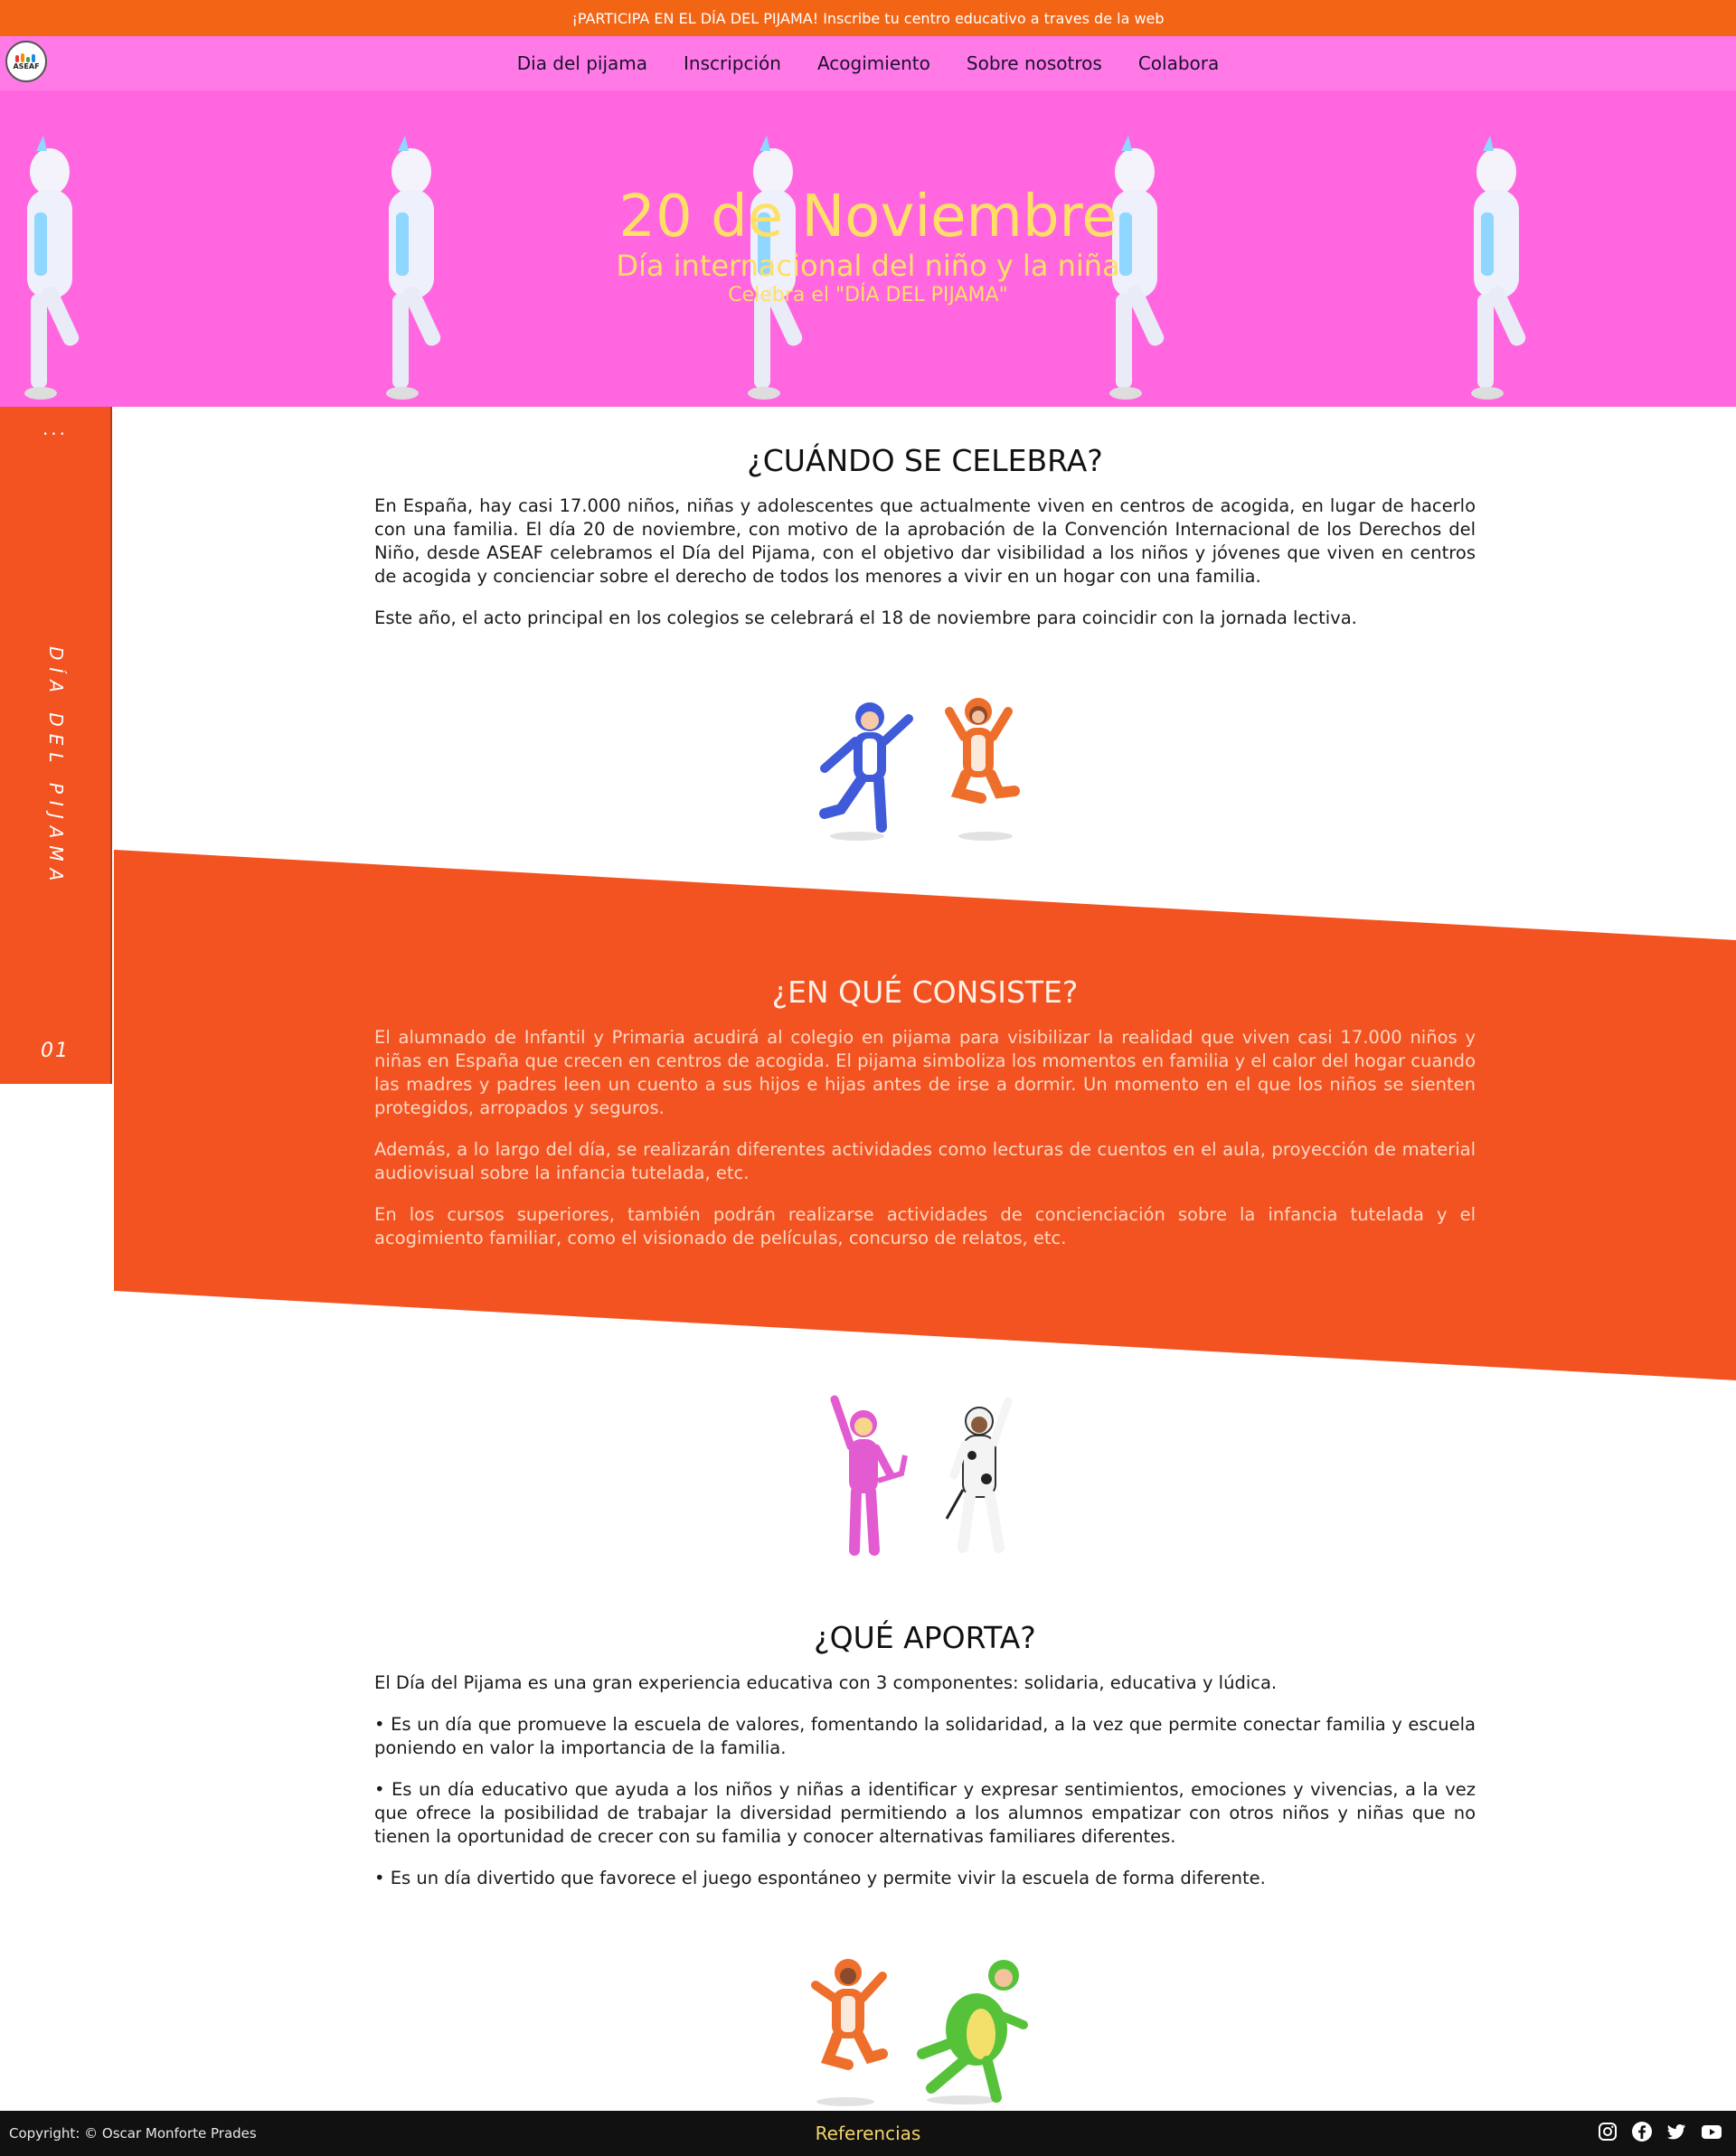  Describe the element at coordinates (868, 217) in the screenshot. I see `hero-title: 20 de Noviembre` at that location.